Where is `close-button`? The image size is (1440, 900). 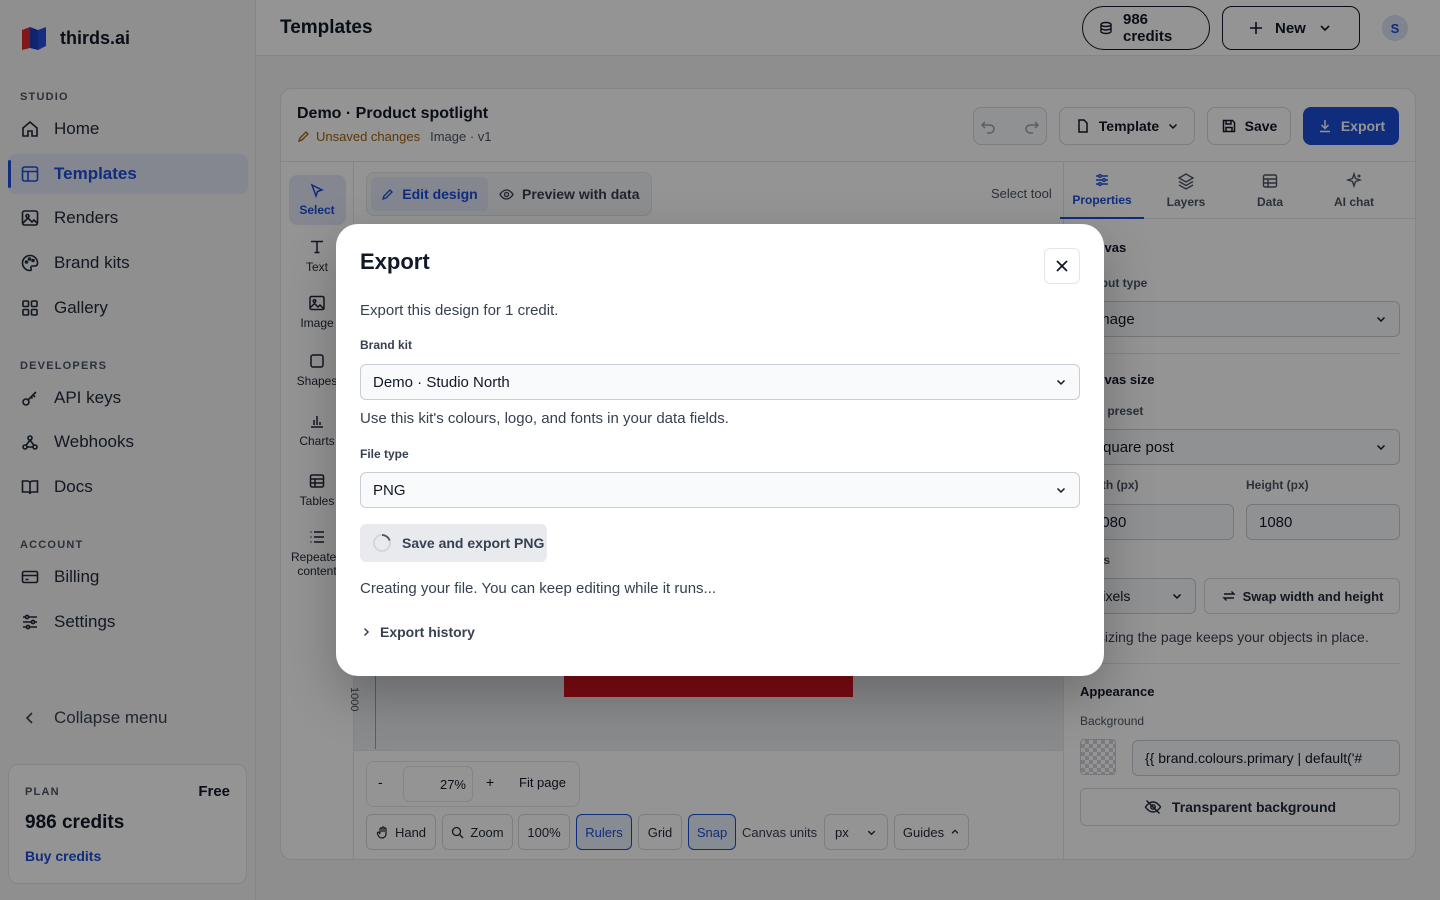
close-button is located at coordinates (1062, 266).